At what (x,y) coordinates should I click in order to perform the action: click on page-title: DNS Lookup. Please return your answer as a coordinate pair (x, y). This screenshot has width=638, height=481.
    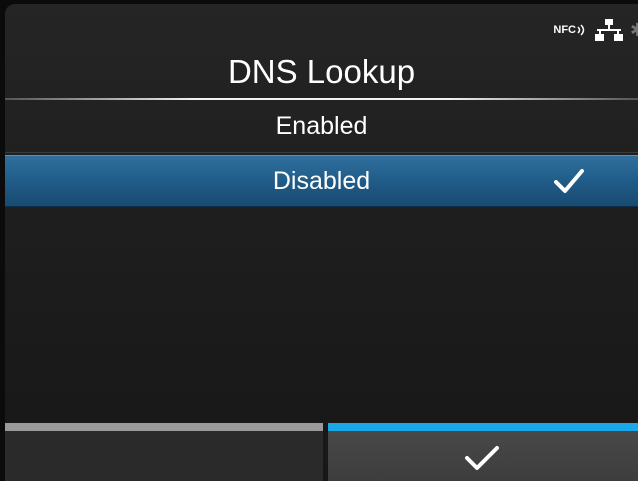
    Looking at the image, I should click on (321, 71).